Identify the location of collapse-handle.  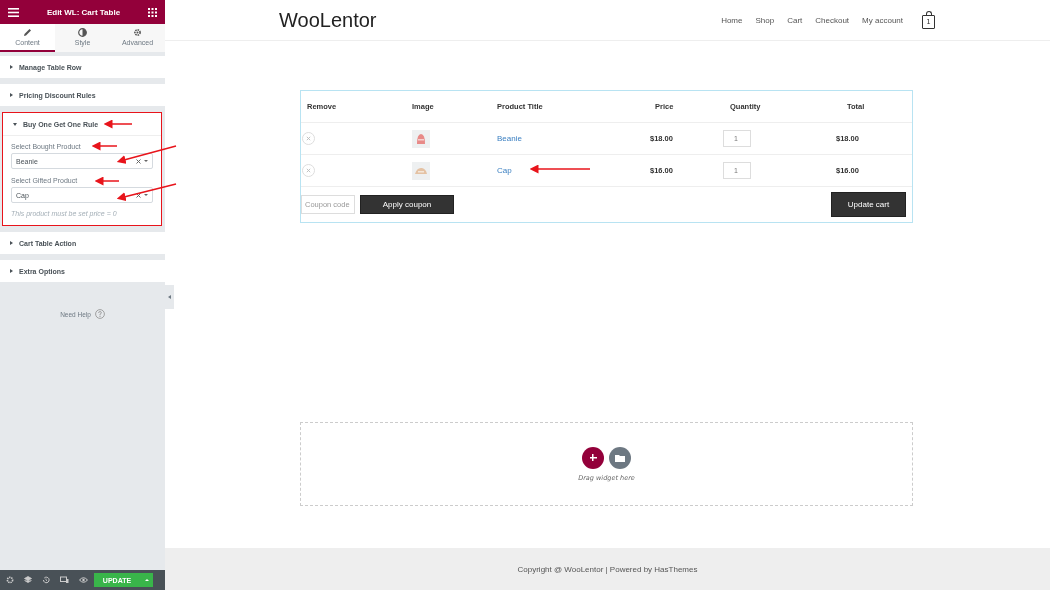
(169, 297).